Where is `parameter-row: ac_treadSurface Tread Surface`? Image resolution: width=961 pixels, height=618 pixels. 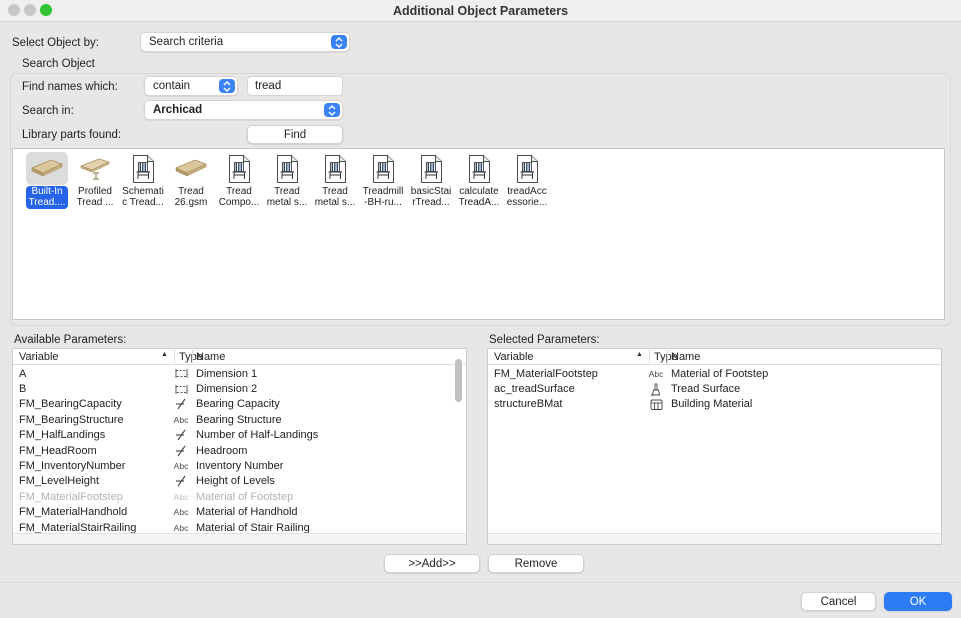
parameter-row: ac_treadSurface Tread Surface is located at coordinates (714, 388).